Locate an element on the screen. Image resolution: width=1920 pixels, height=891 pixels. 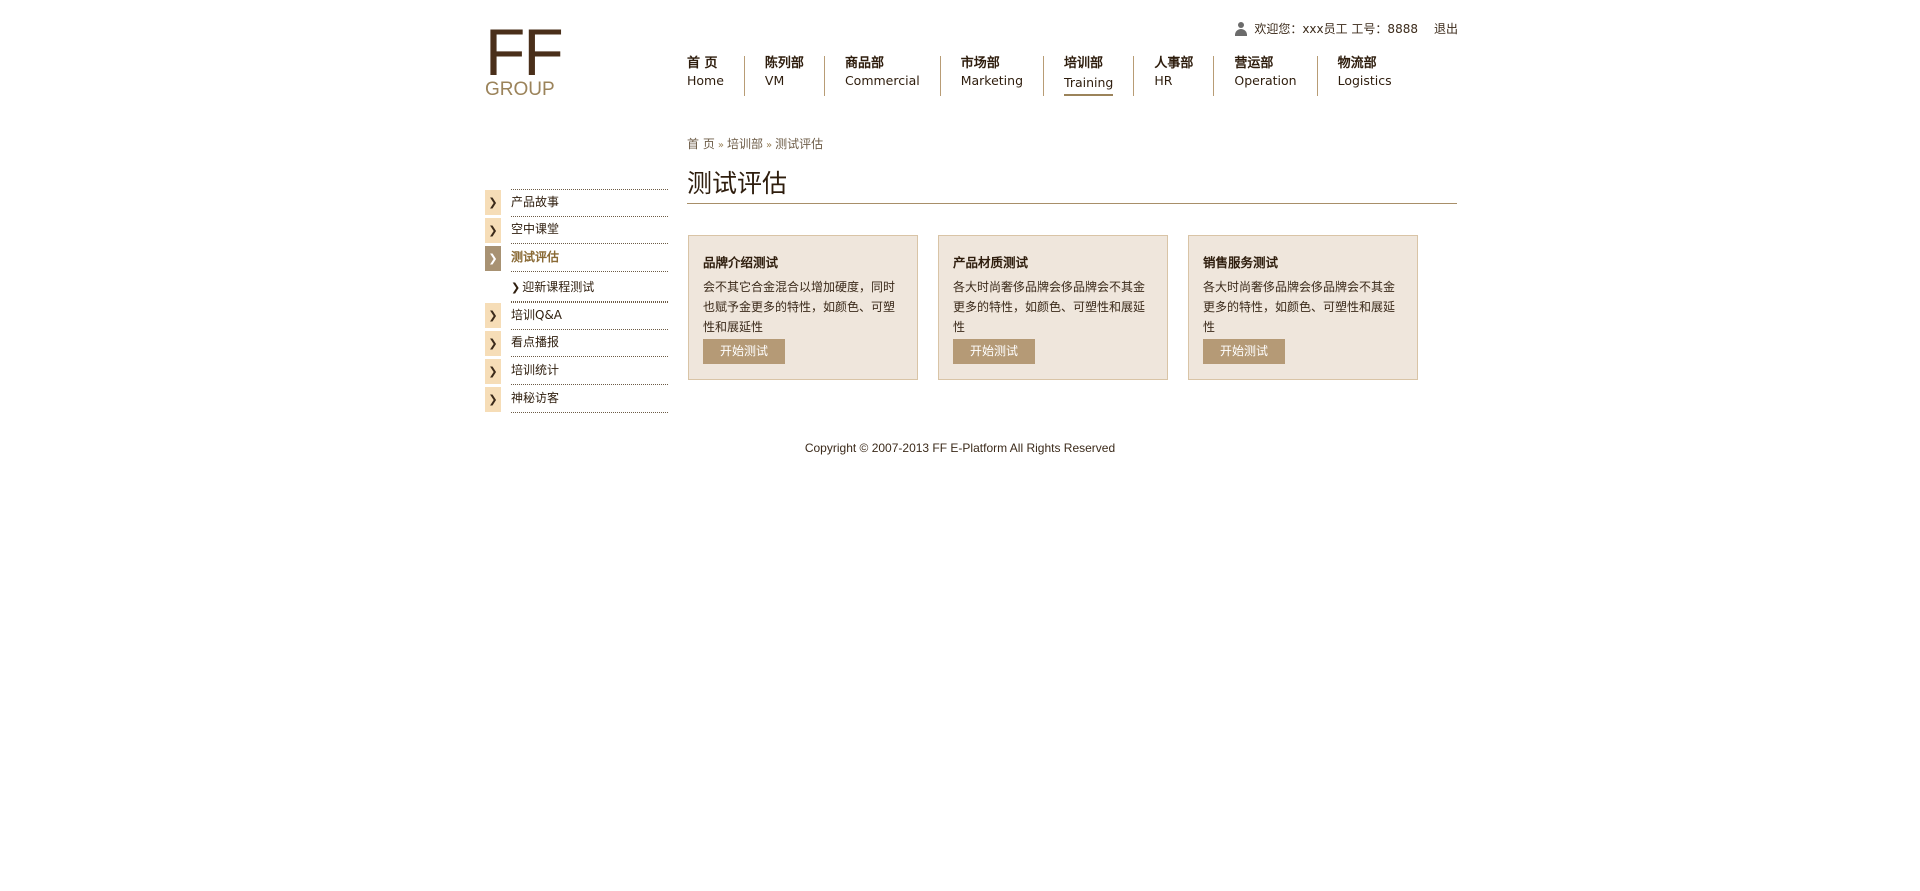
nav-label-en: Marketing is located at coordinates (992, 80).